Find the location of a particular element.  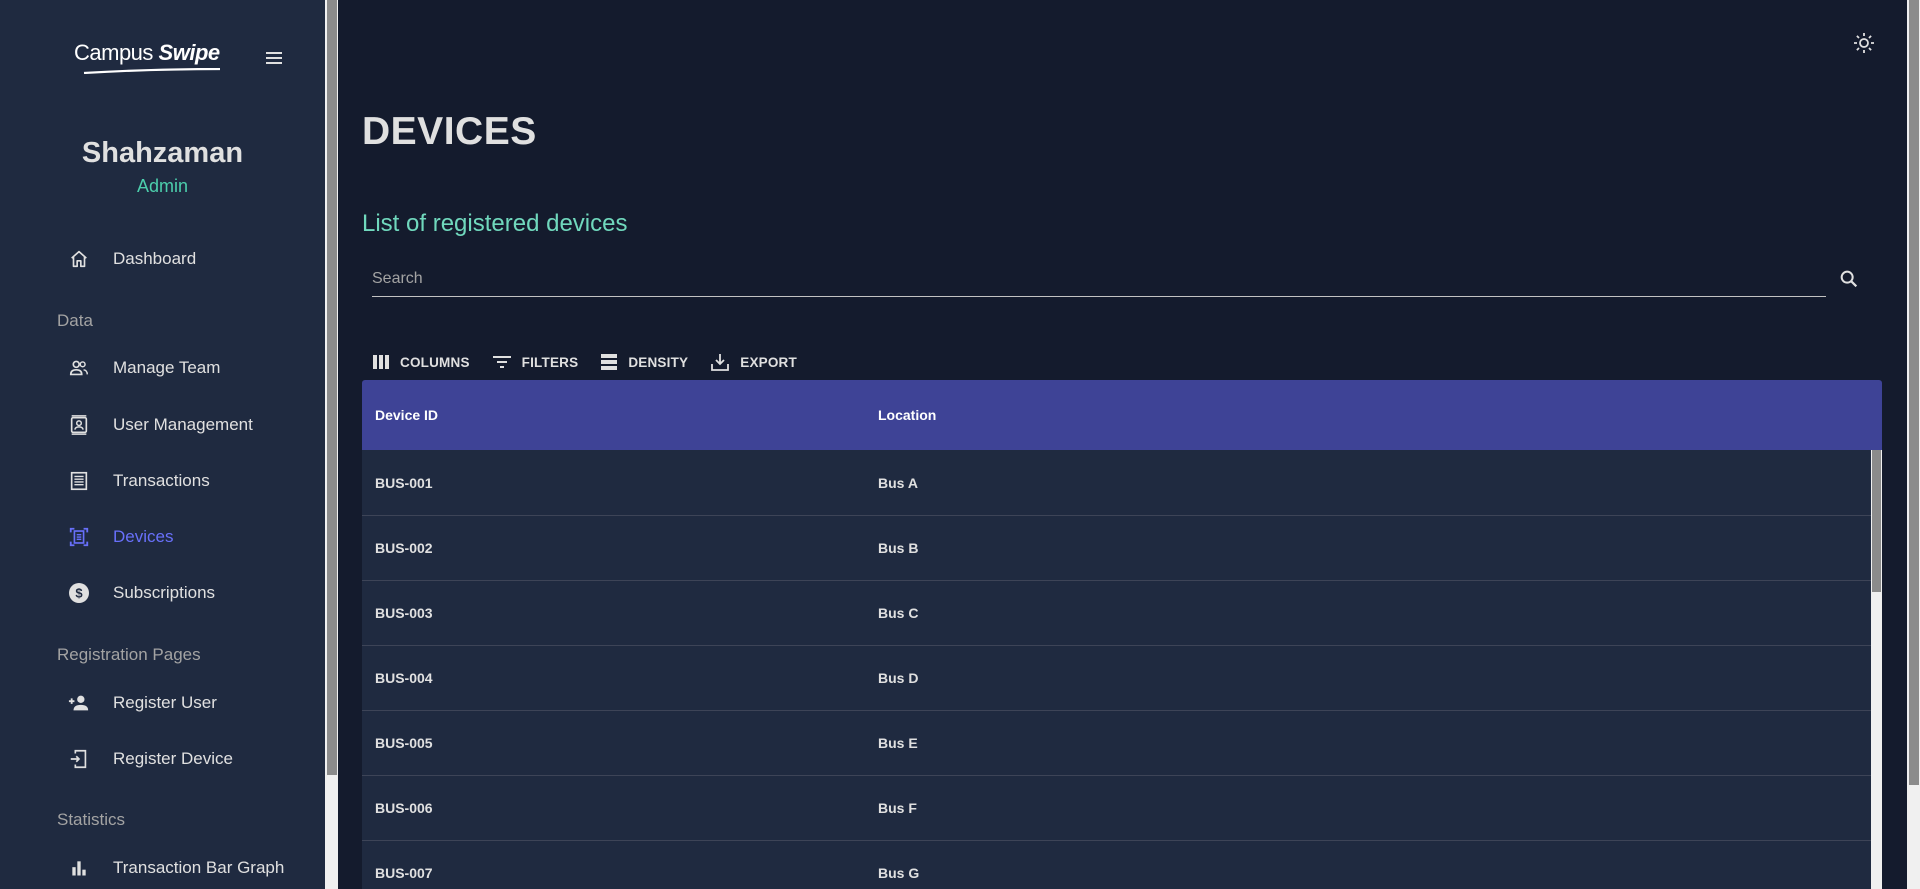

sidebar-item-label: Subscriptions is located at coordinates (164, 592).